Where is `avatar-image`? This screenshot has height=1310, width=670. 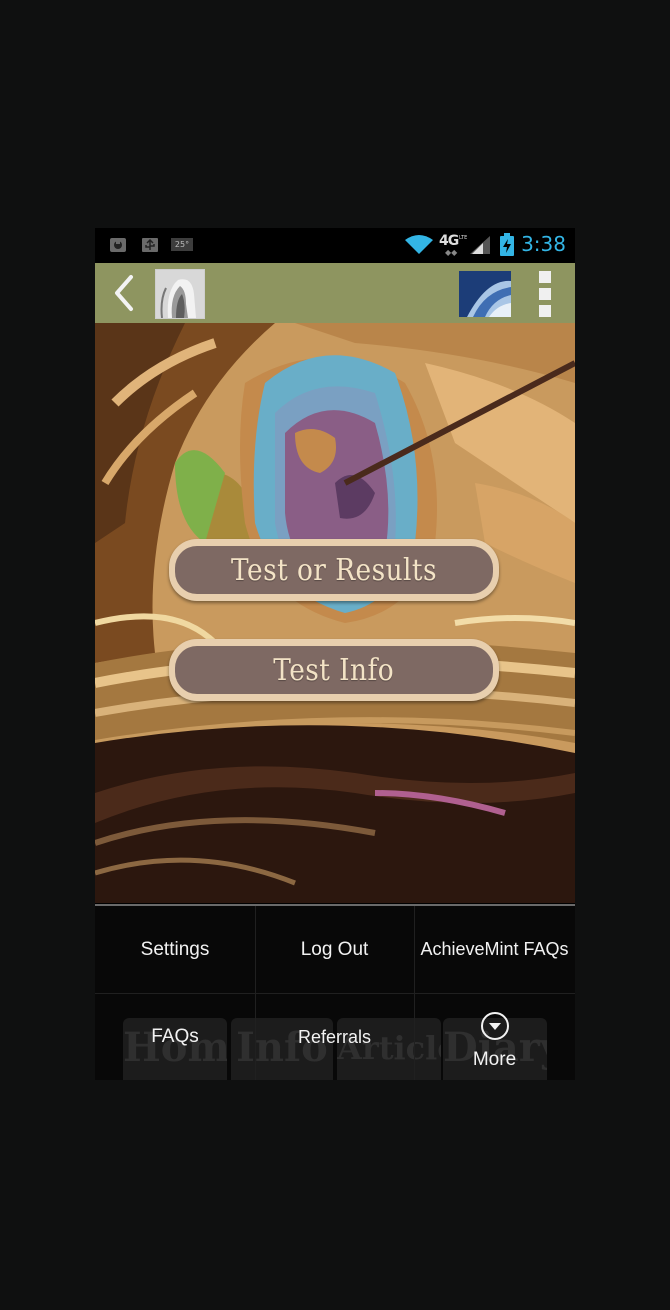 avatar-image is located at coordinates (180, 294).